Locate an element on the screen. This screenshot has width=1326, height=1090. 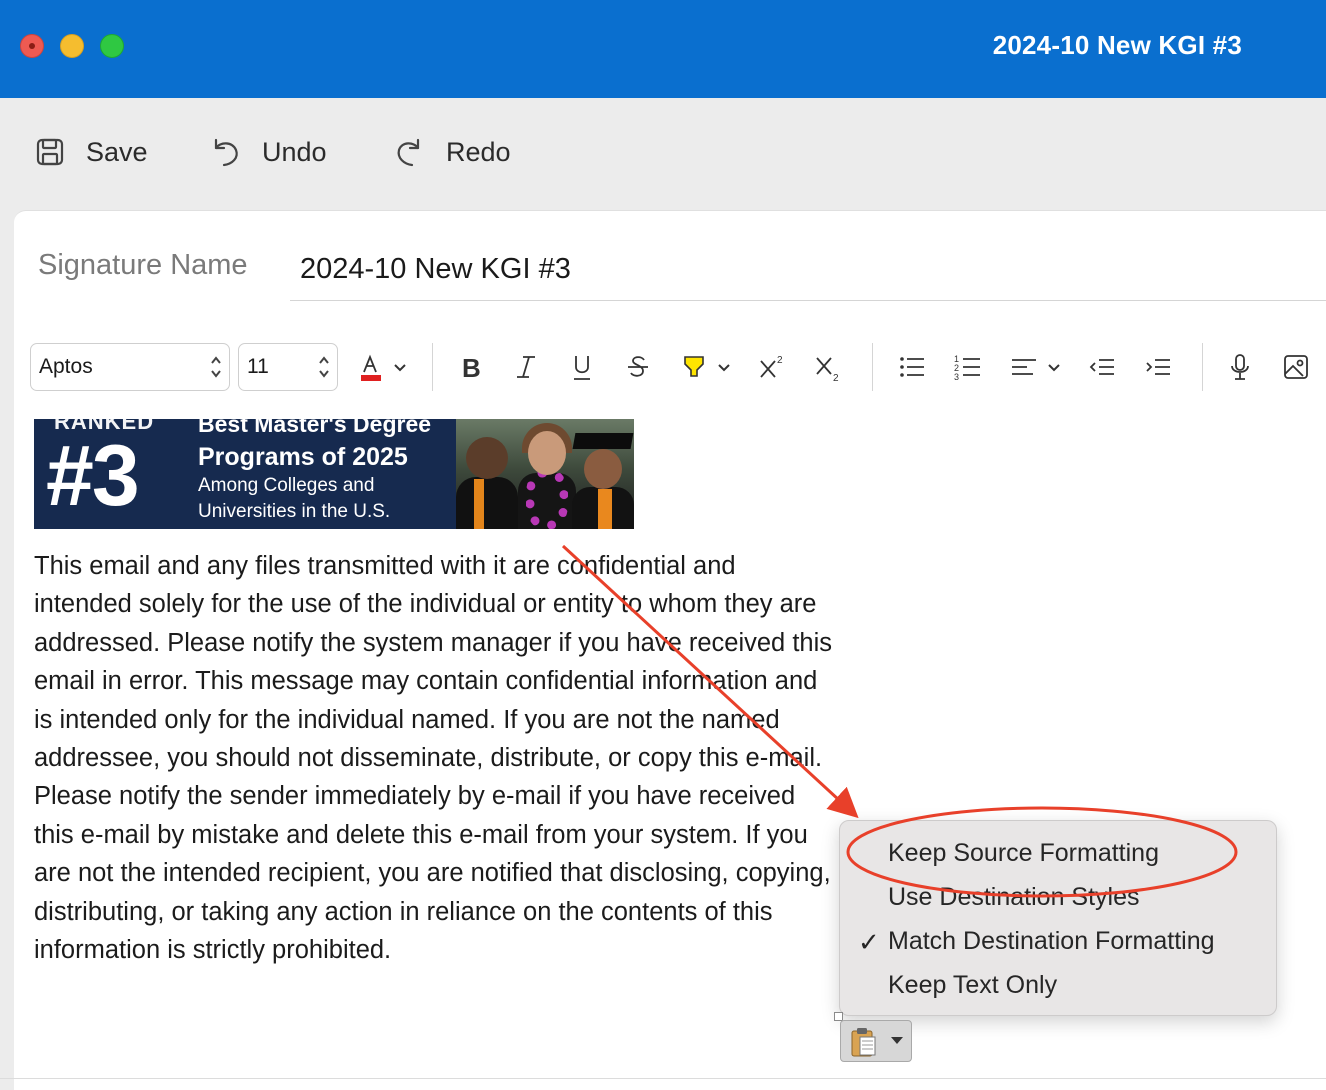
underline-icon is located at coordinates (582, 368).